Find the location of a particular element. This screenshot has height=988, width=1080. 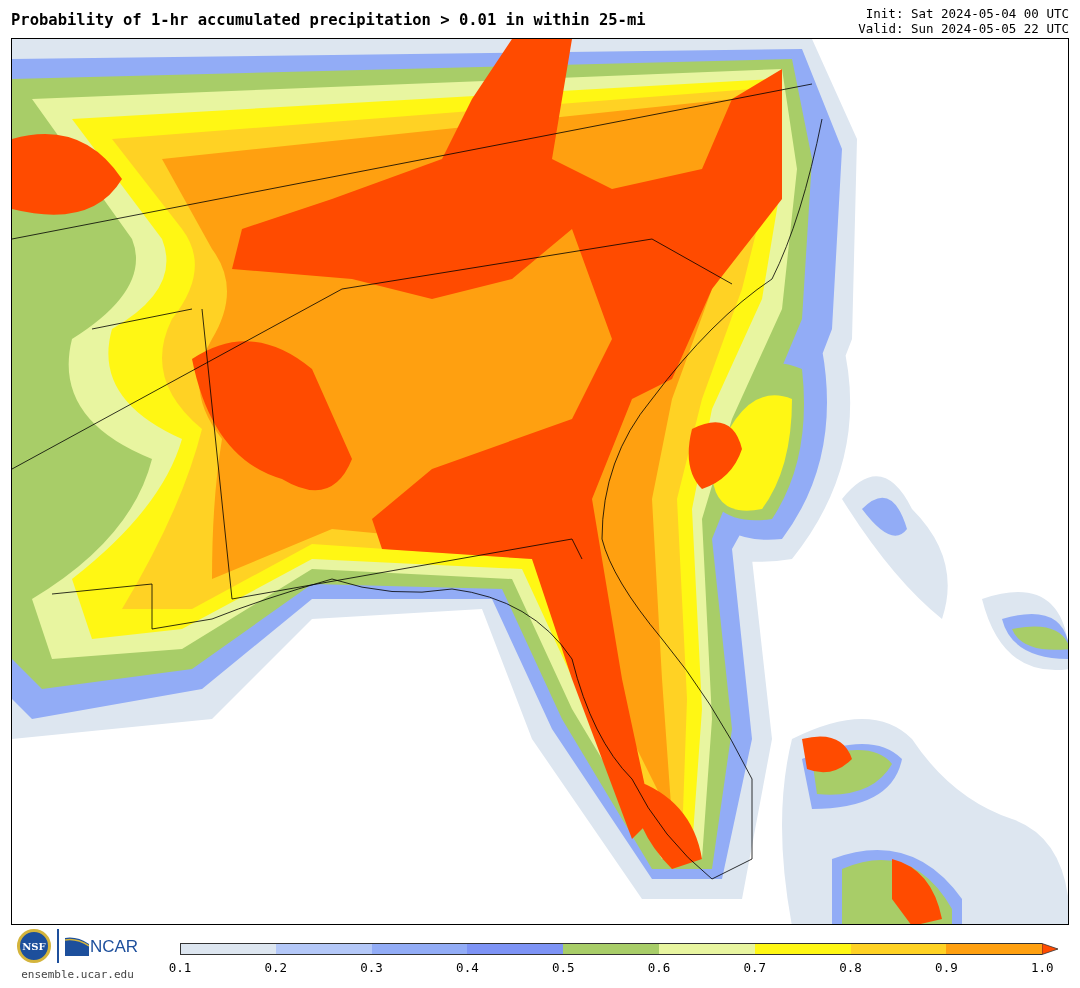

valid-time: Valid: Sun 2024-05-05 22 UTC is located at coordinates (963, 28).